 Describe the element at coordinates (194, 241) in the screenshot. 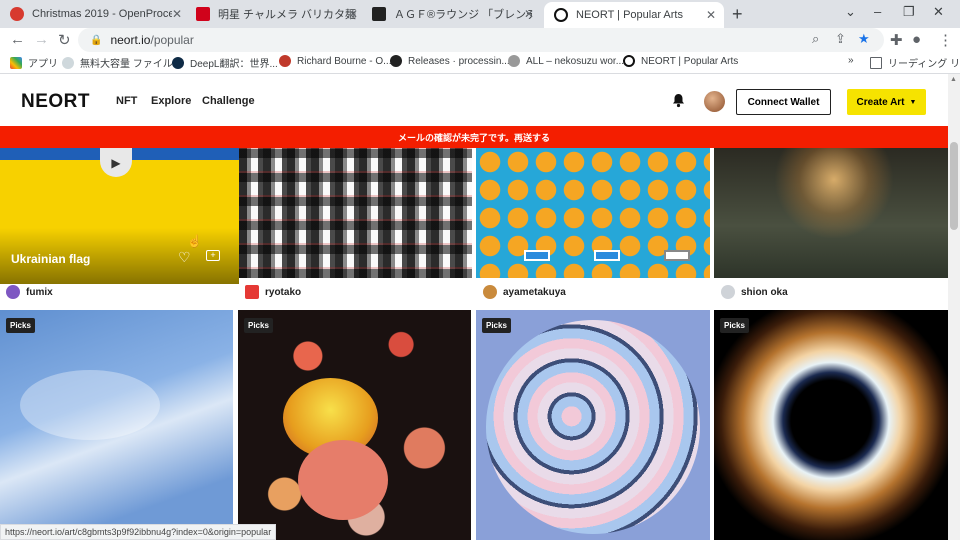

I see `cursor-icon: ☝` at that location.